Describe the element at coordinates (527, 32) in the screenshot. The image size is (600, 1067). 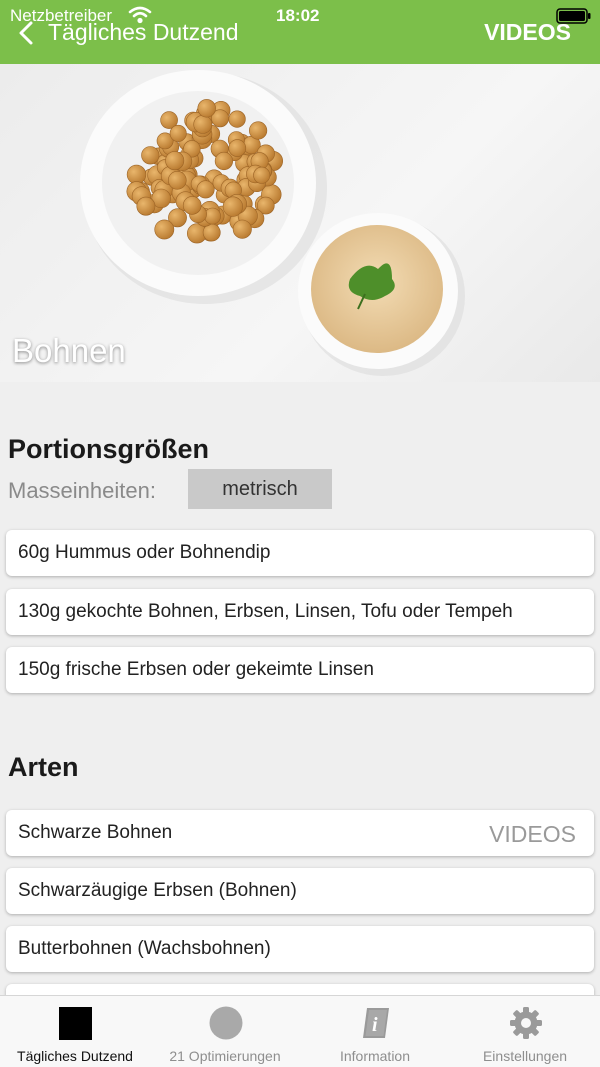
I see `videos-button: VIDEOS` at that location.